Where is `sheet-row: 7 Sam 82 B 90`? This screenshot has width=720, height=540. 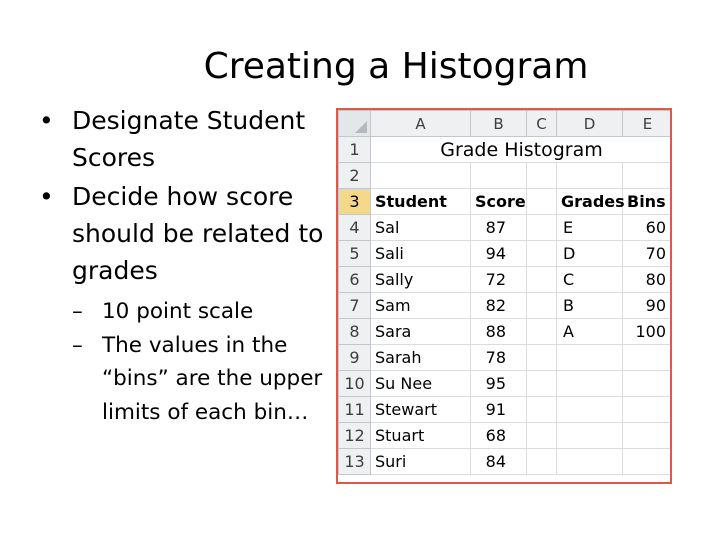
sheet-row: 7 Sam 82 B 90 is located at coordinates (504, 305).